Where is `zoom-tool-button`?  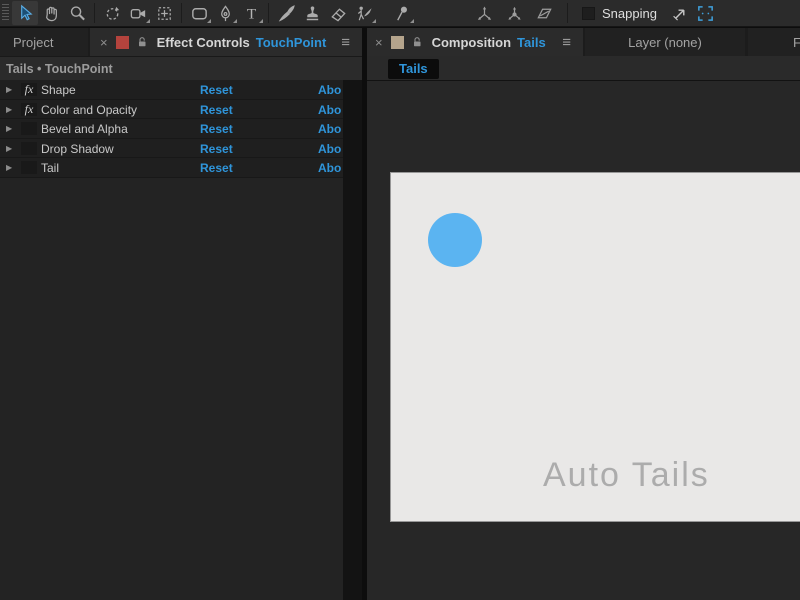 zoom-tool-button is located at coordinates (77, 13).